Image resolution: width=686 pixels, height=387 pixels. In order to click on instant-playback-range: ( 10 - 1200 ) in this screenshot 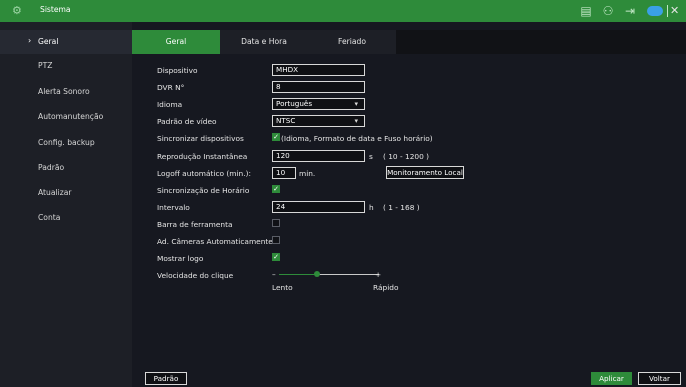, I will do `click(406, 156)`.